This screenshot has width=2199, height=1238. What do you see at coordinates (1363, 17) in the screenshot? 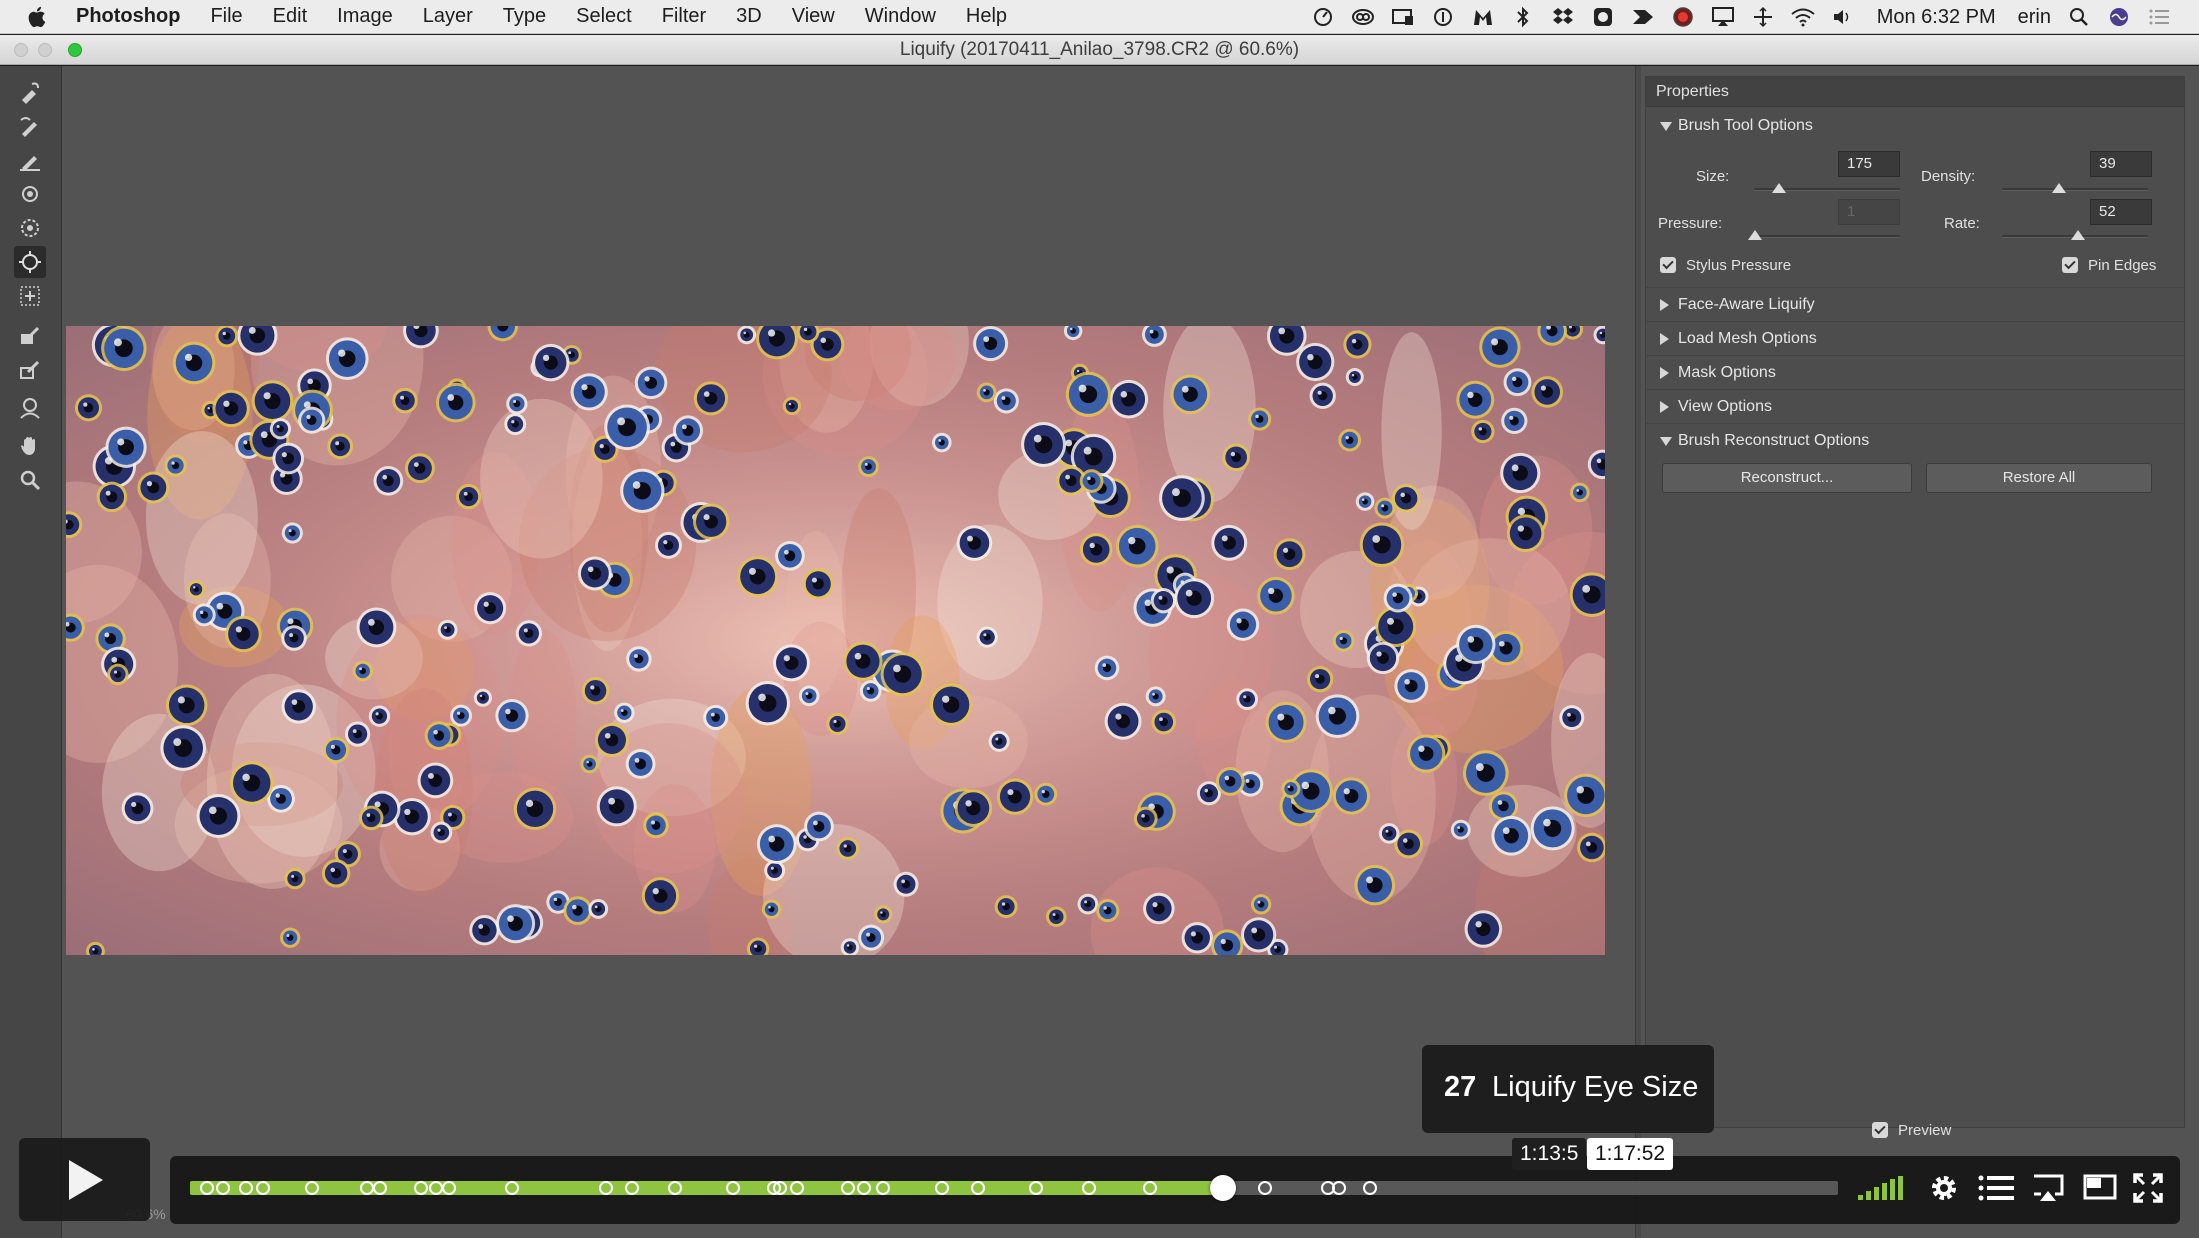
I see `creative-cloud-icon` at bounding box center [1363, 17].